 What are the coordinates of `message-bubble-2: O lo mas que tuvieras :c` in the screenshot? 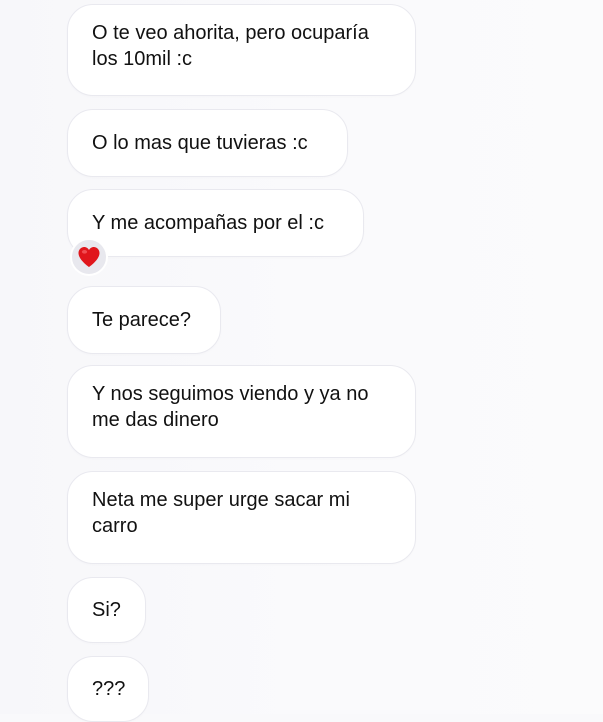 It's located at (207, 143).